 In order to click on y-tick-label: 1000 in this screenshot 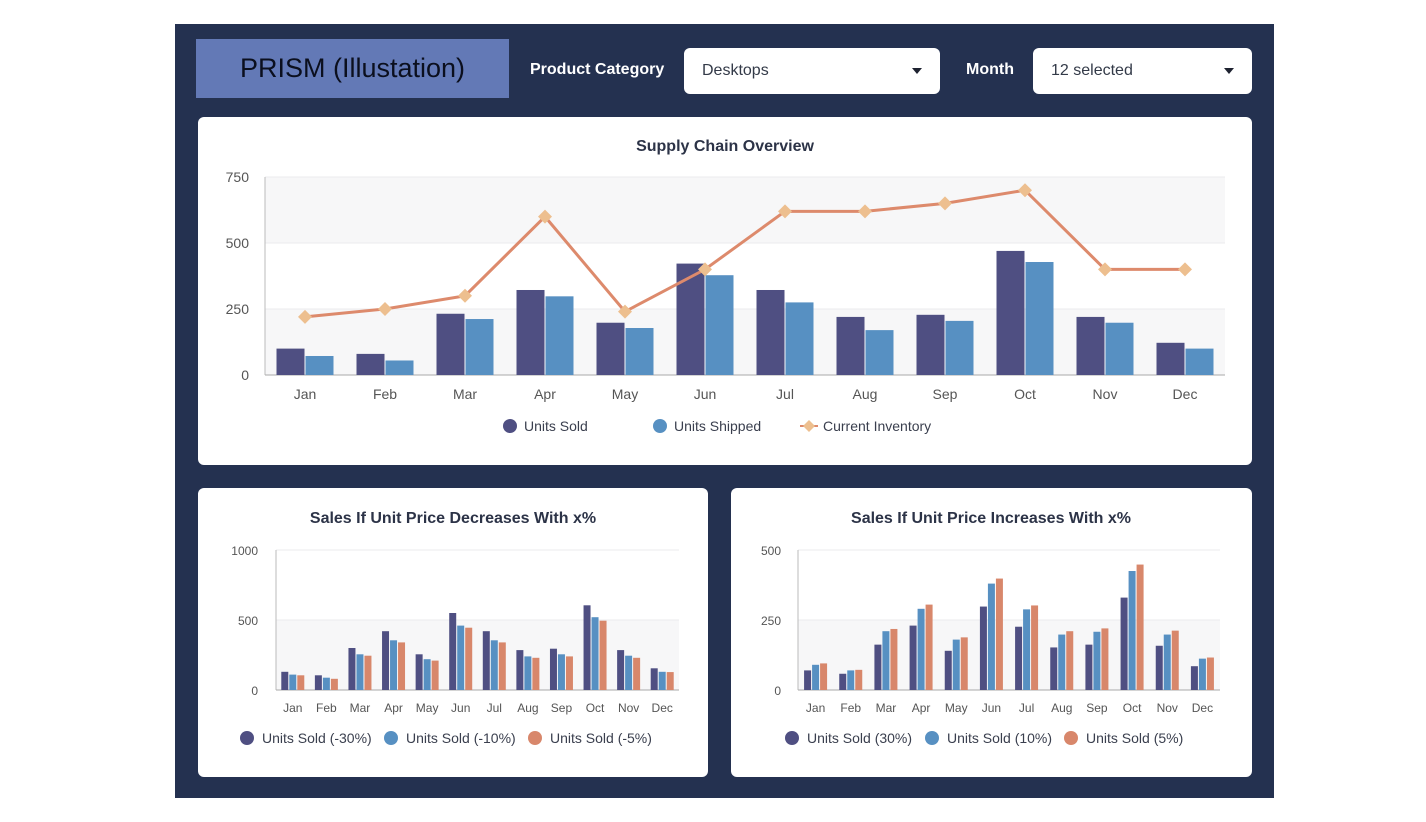, I will do `click(244, 551)`.